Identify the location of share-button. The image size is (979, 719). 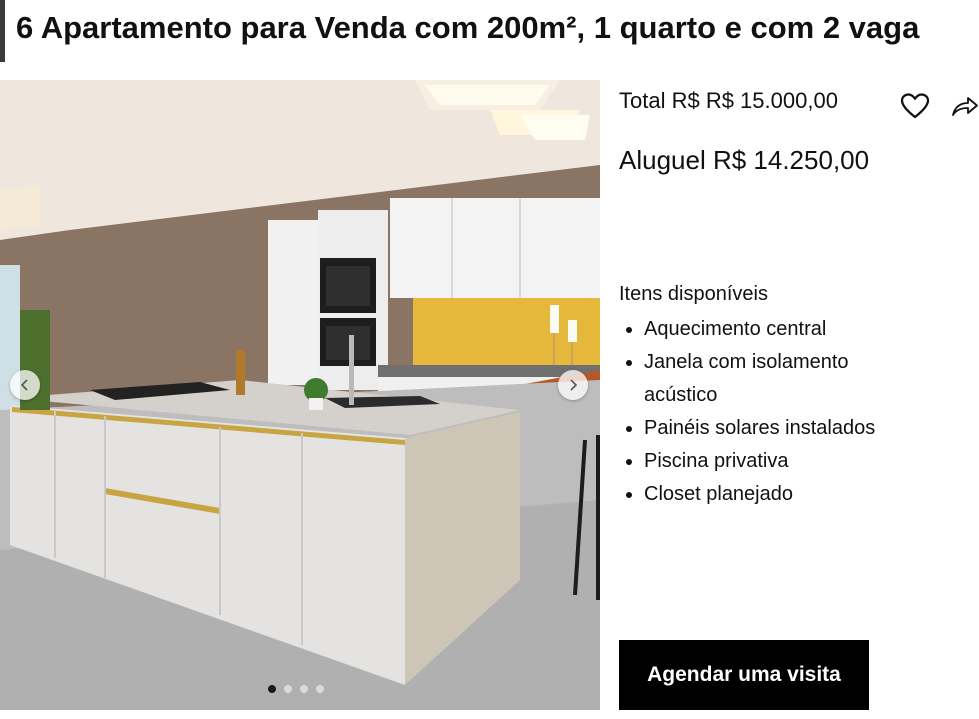
(964, 106).